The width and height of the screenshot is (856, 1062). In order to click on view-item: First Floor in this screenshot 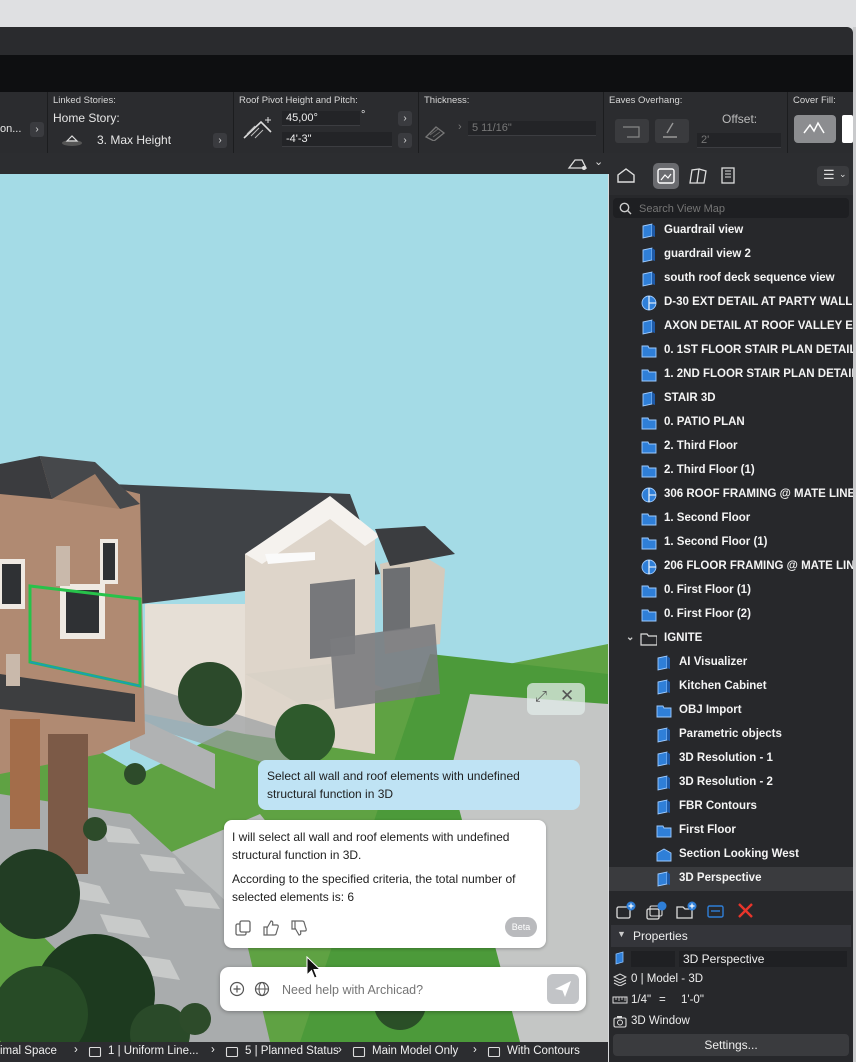, I will do `click(731, 831)`.